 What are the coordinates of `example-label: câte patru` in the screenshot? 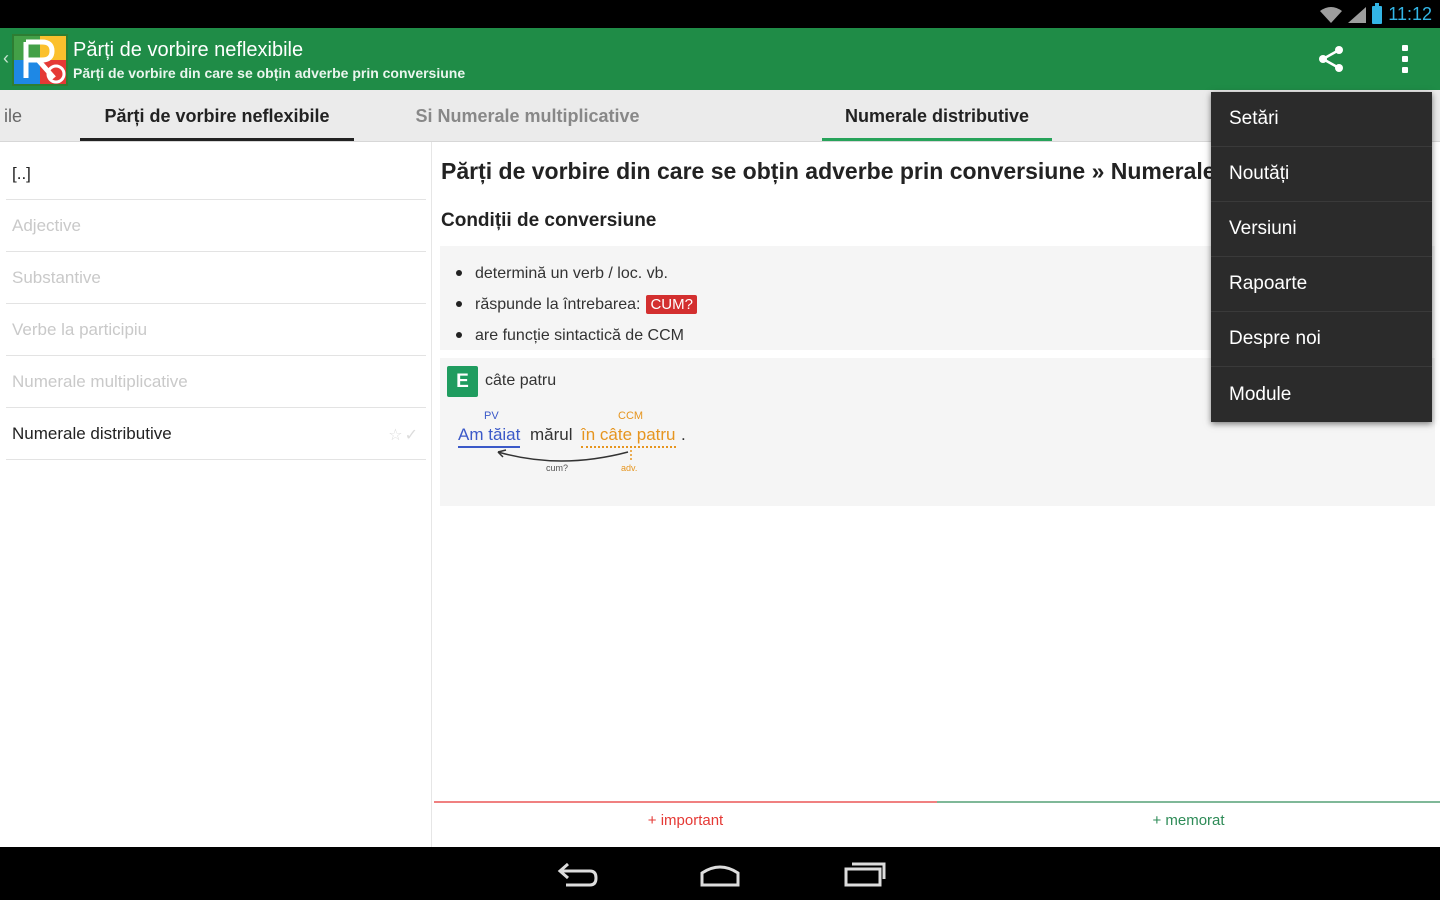 It's located at (521, 380).